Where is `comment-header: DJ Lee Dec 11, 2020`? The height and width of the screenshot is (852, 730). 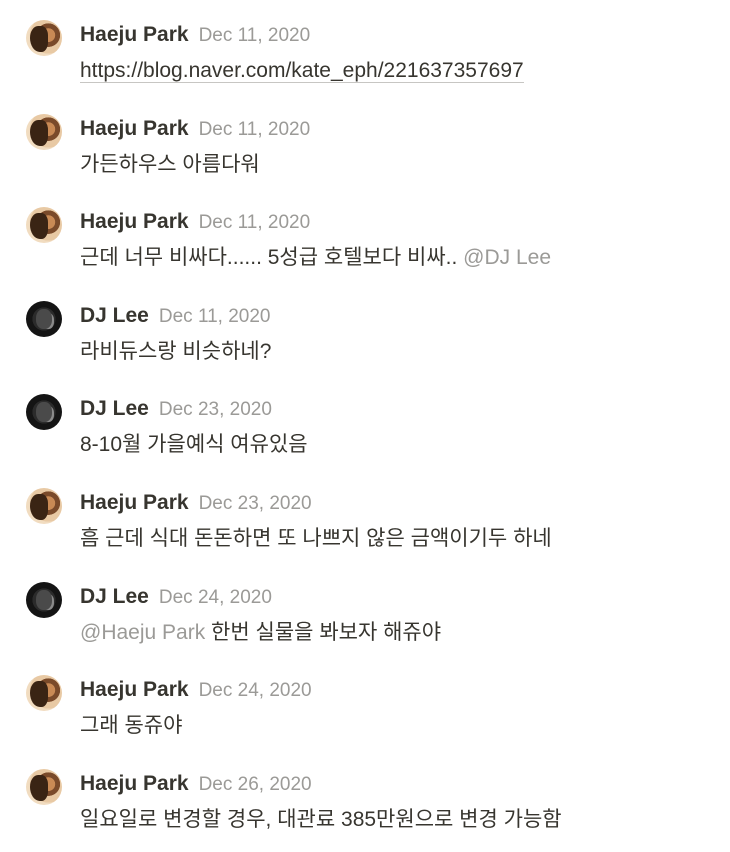
comment-header: DJ Lee Dec 11, 2020 is located at coordinates (175, 316).